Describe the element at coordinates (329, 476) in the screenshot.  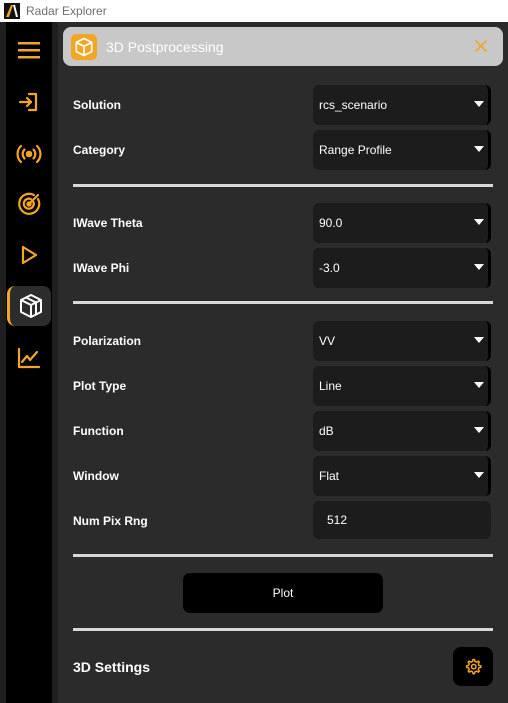
I see `window-value: Flat` at that location.